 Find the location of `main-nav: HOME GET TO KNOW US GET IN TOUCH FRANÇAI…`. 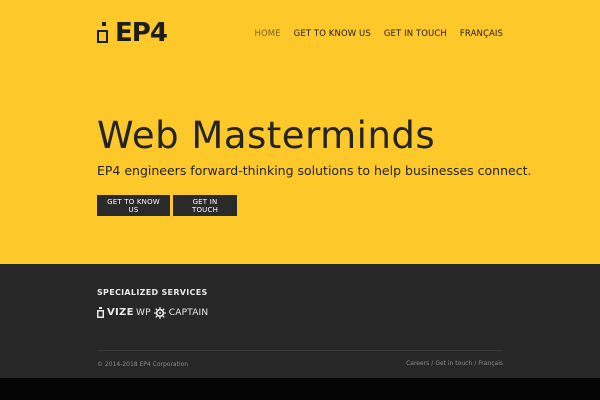

main-nav: HOME GET TO KNOW US GET IN TOUCH FRANÇAI… is located at coordinates (378, 34).